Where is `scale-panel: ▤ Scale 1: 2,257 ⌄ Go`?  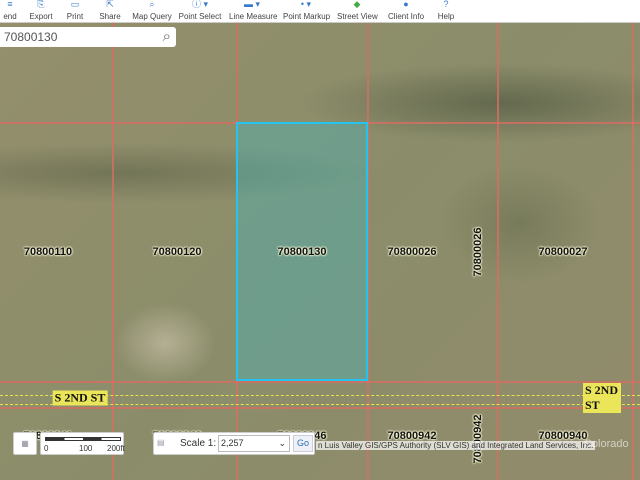 scale-panel: ▤ Scale 1: 2,257 ⌄ Go is located at coordinates (234, 443).